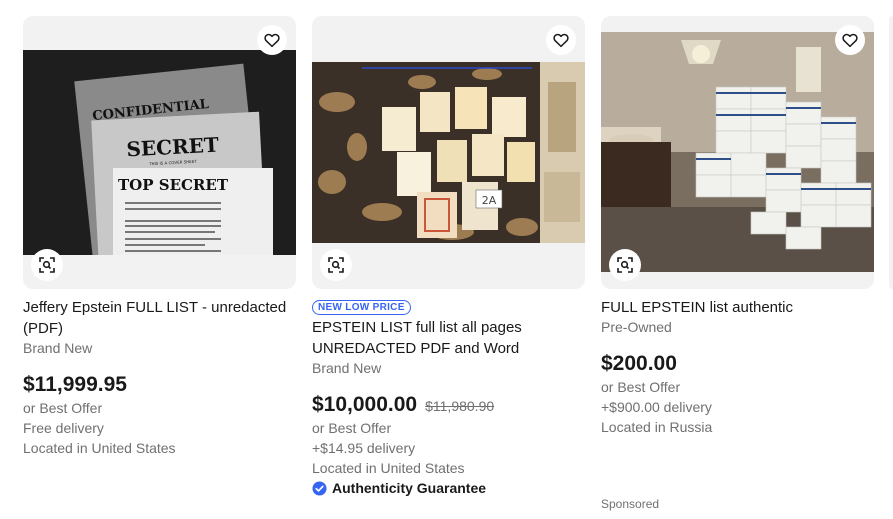 The image size is (893, 519). What do you see at coordinates (656, 407) in the screenshot?
I see `delivery-text: +$900.00 delivery` at bounding box center [656, 407].